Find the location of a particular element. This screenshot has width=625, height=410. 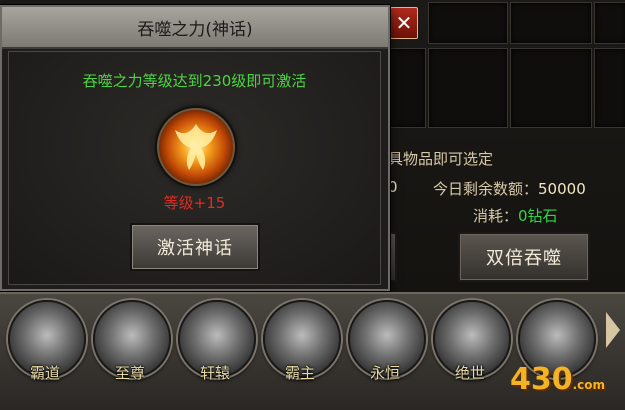

double-devour-button: 双倍吞噬 is located at coordinates (524, 257).